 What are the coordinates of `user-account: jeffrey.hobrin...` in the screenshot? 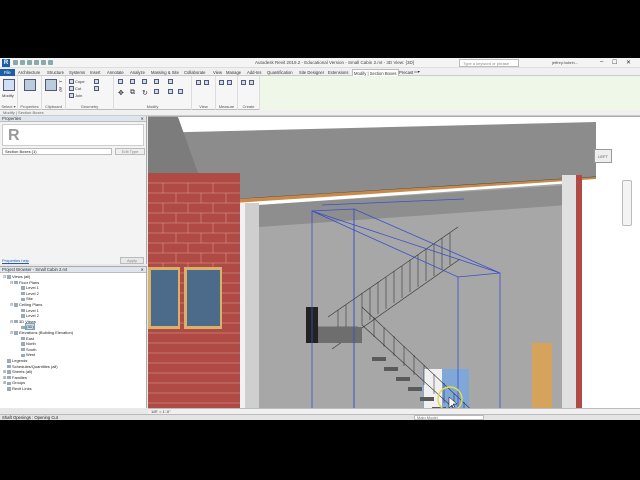 It's located at (565, 62).